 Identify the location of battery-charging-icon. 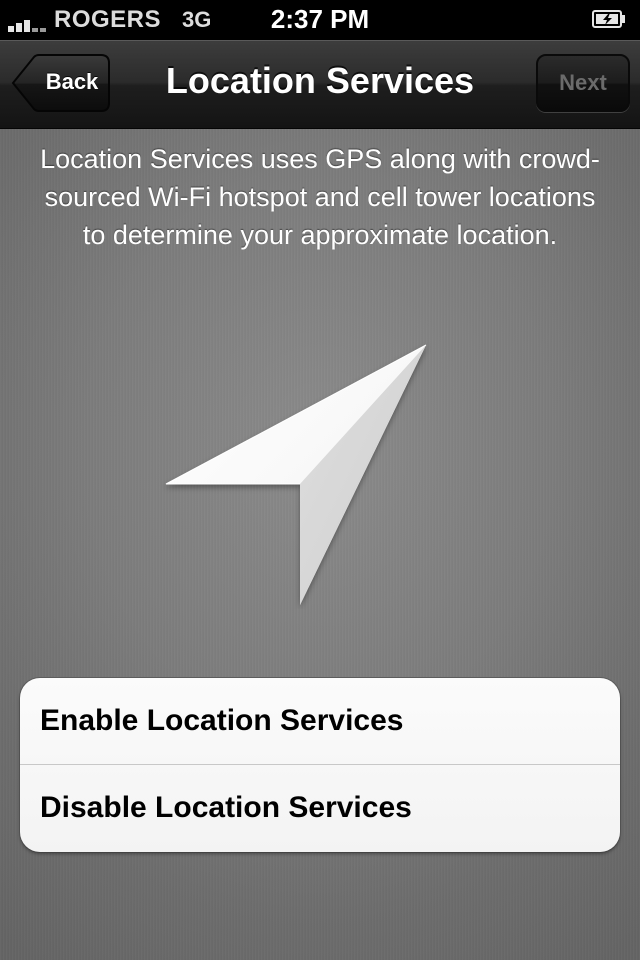
(609, 19).